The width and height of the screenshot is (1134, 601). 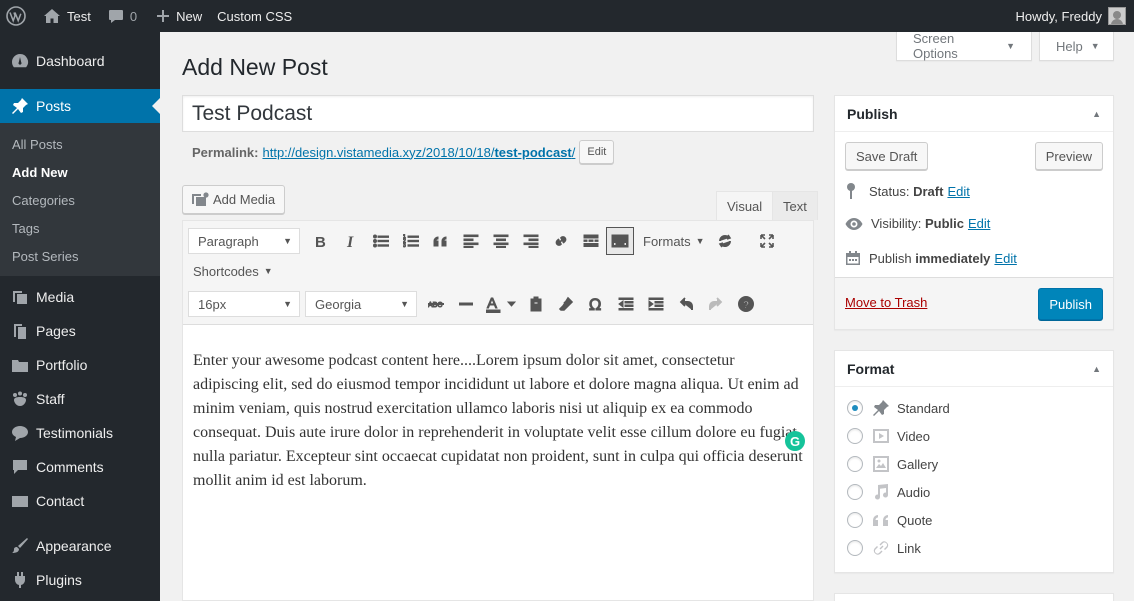 What do you see at coordinates (886, 302) in the screenshot?
I see `move-to-trash-link: Move to Trash` at bounding box center [886, 302].